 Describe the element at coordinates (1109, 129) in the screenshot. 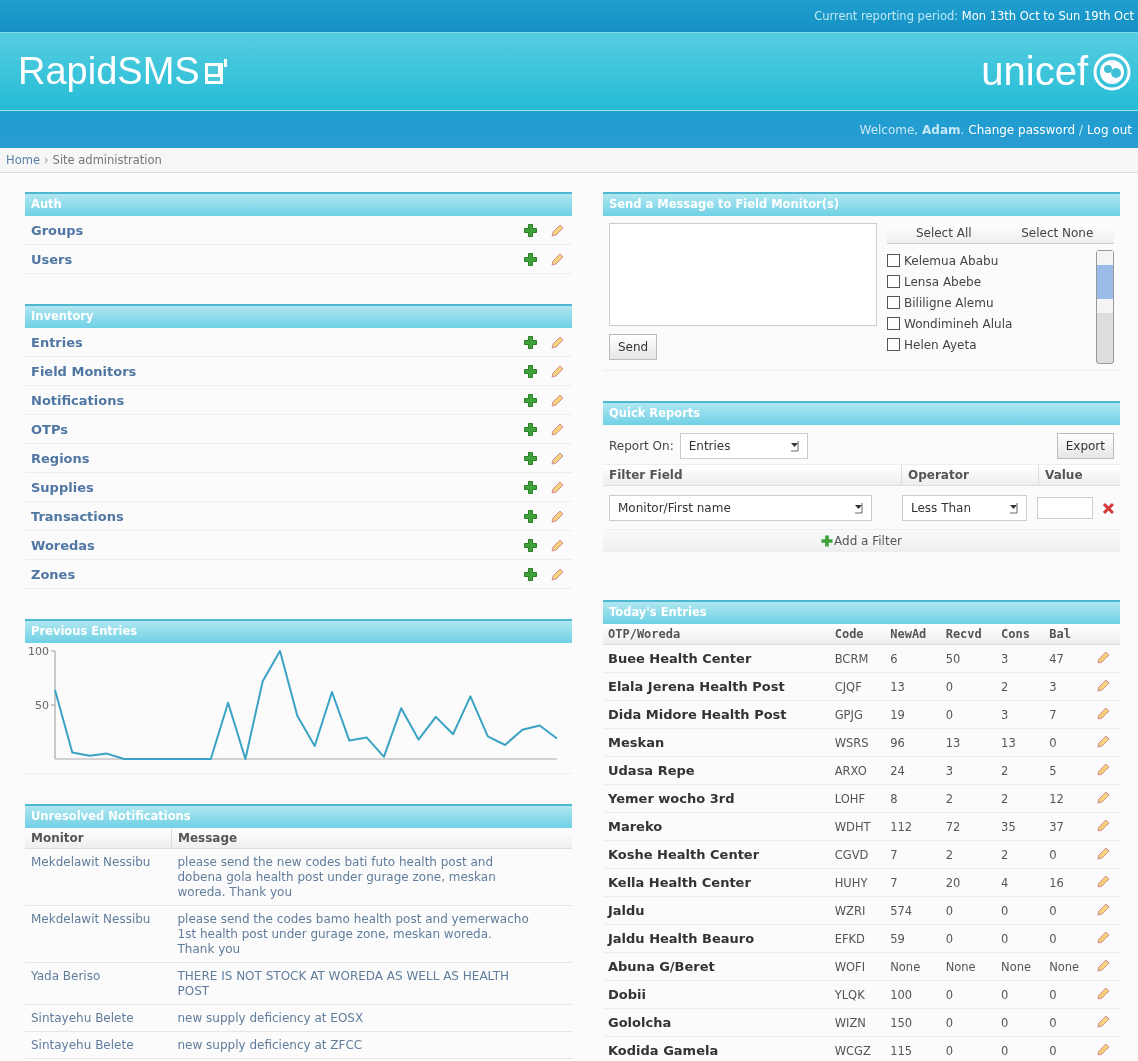

I see `logout-link: Log out` at that location.